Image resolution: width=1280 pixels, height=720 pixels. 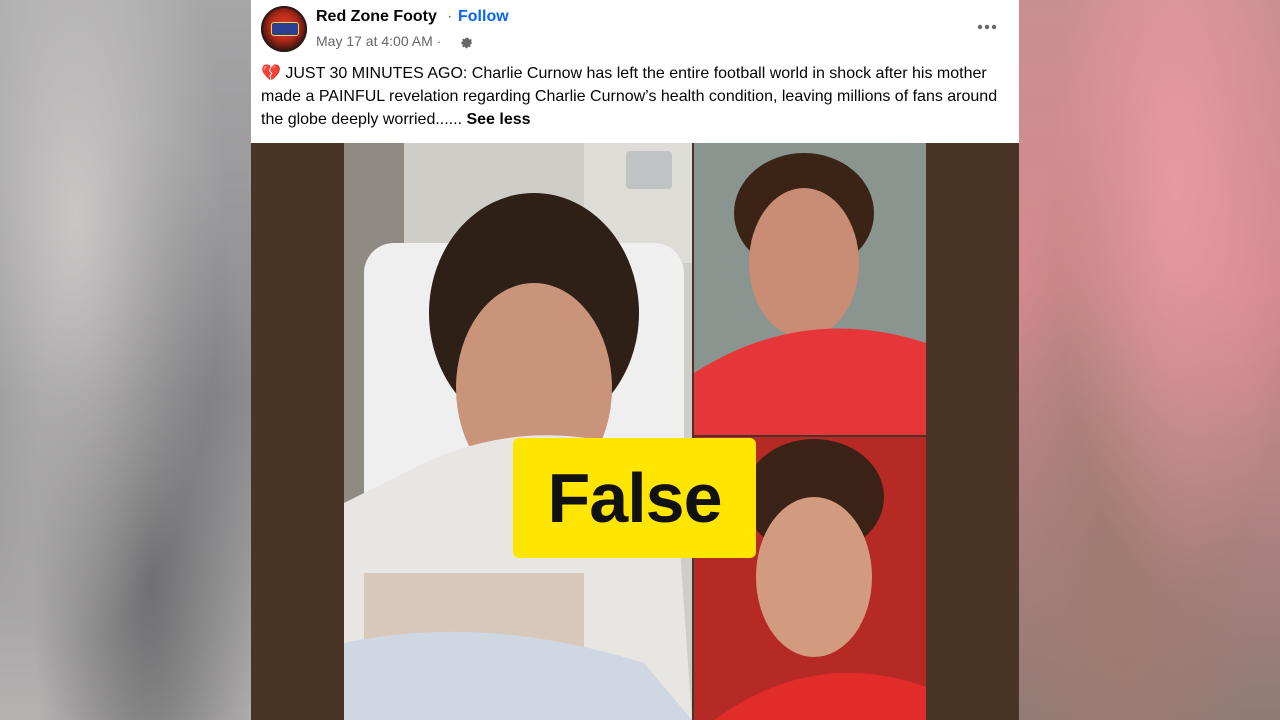 I want to click on page-avatar, so click(x=284, y=29).